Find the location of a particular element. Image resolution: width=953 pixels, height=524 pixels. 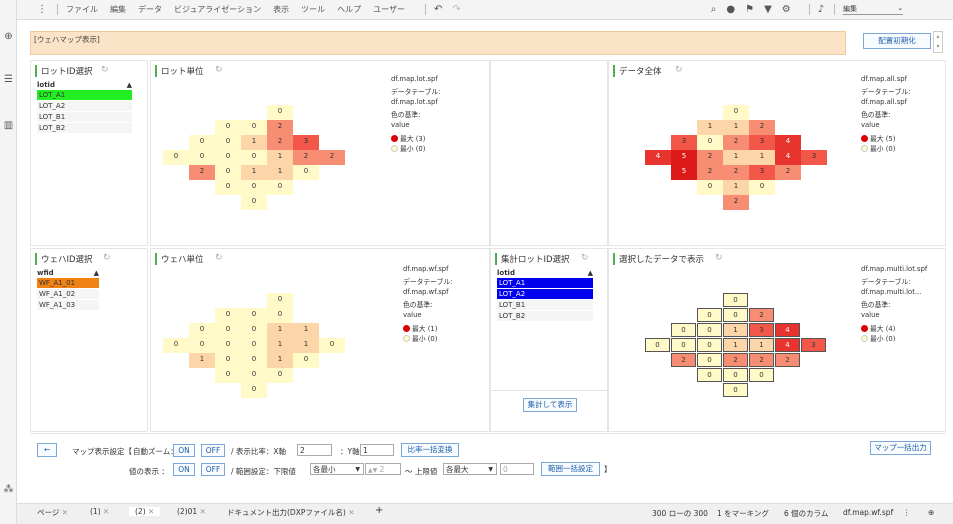

range-set-button: 範囲一括設定 is located at coordinates (570, 469).